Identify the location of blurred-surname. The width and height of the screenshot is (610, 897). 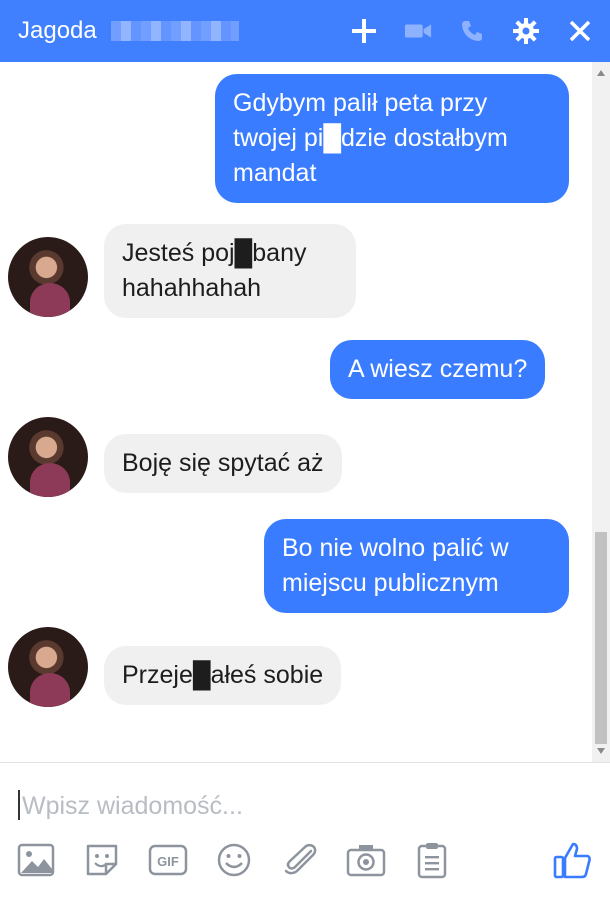
(174, 31).